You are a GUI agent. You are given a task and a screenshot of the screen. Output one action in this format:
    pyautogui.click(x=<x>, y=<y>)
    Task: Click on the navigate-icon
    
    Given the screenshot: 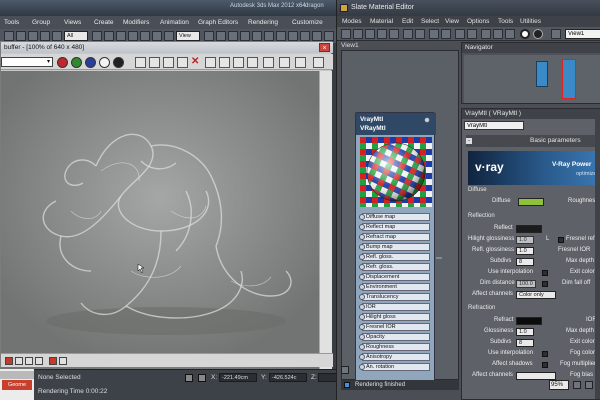 What is the action you would take?
    pyautogui.click(x=345, y=370)
    